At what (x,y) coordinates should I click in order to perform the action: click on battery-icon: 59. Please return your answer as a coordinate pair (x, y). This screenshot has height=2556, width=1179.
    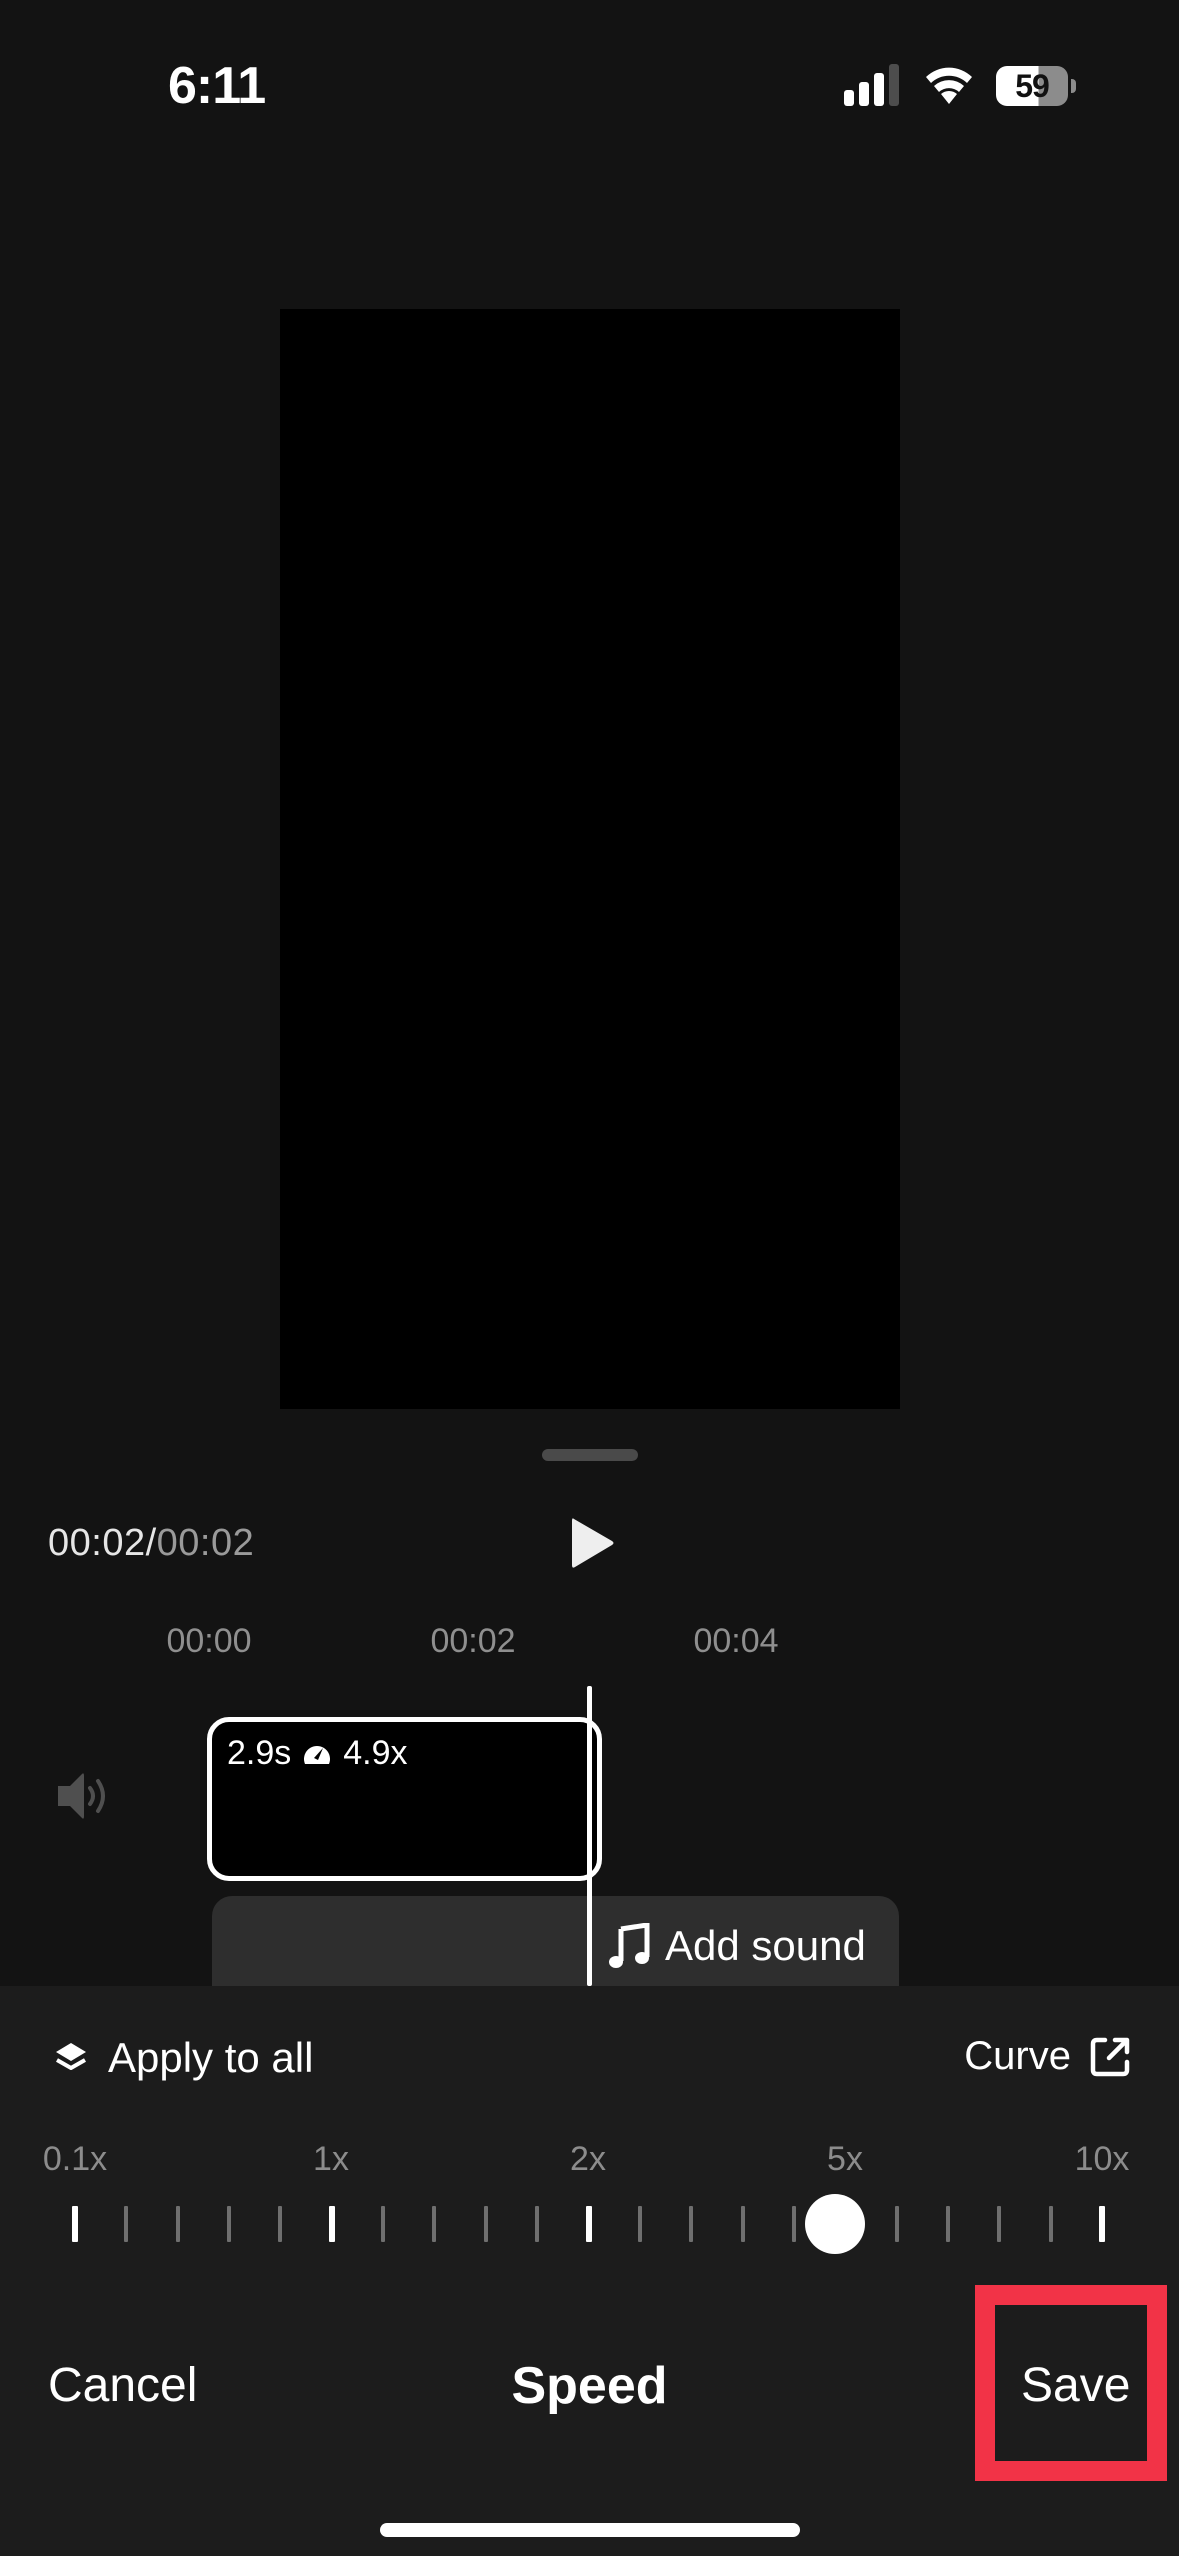
    Looking at the image, I should click on (1037, 86).